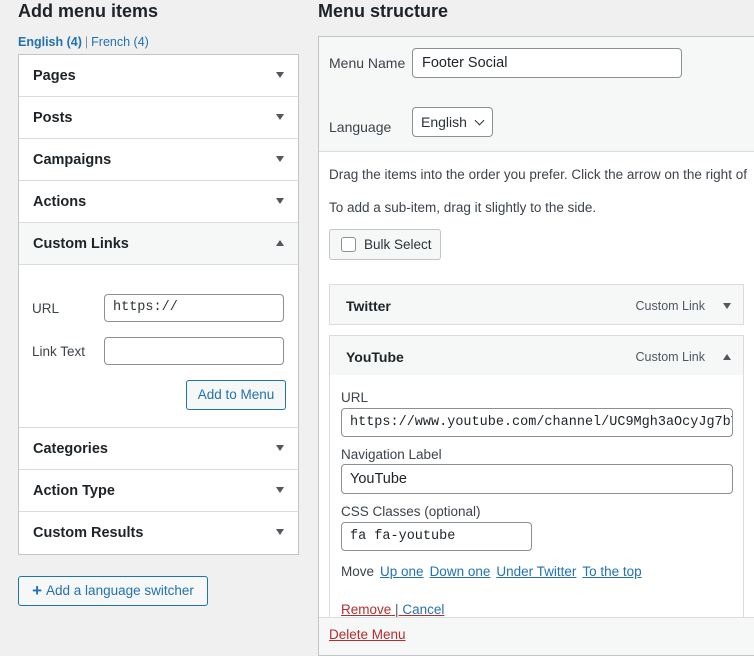  Describe the element at coordinates (444, 122) in the screenshot. I see `language-select-value: English` at that location.